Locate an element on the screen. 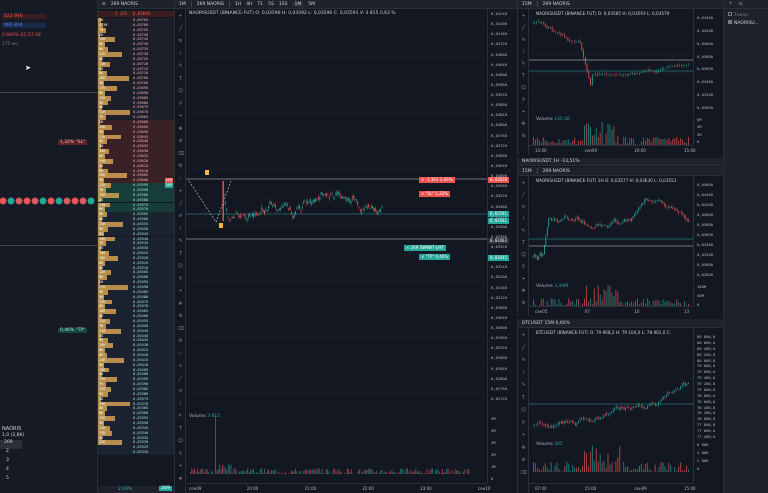  chart-a-time-axis: 15:00 сен09 20:00 15:00 is located at coordinates (612, 150).